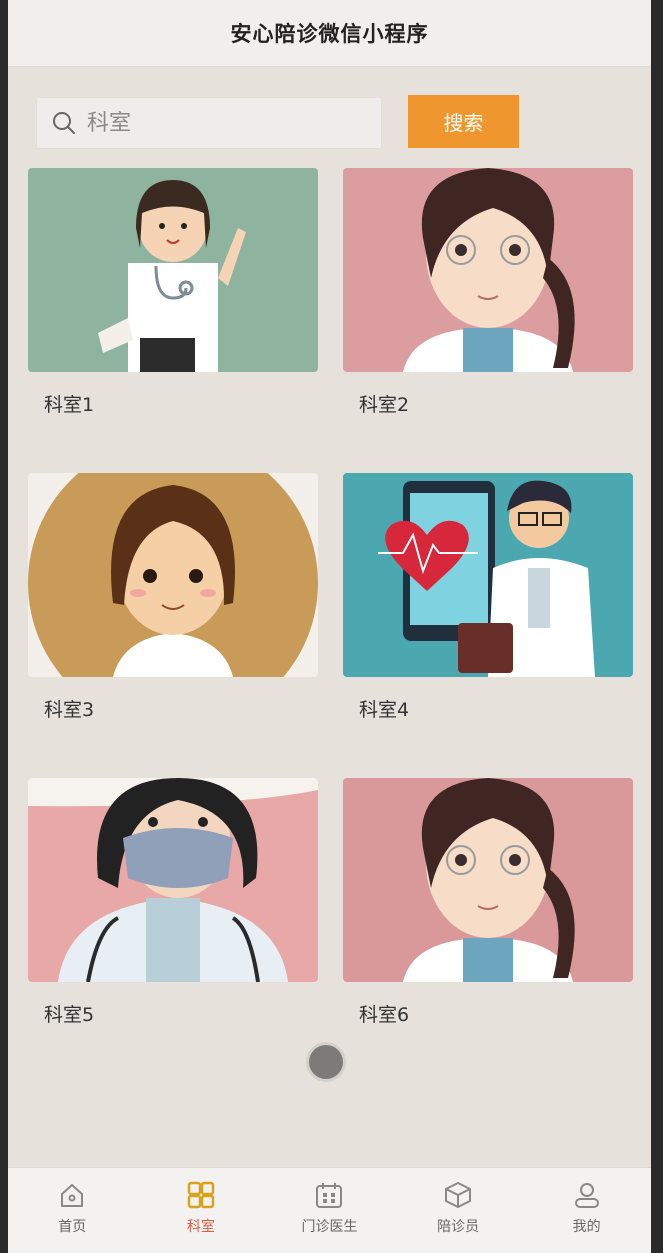  I want to click on grid-icon, so click(201, 1195).